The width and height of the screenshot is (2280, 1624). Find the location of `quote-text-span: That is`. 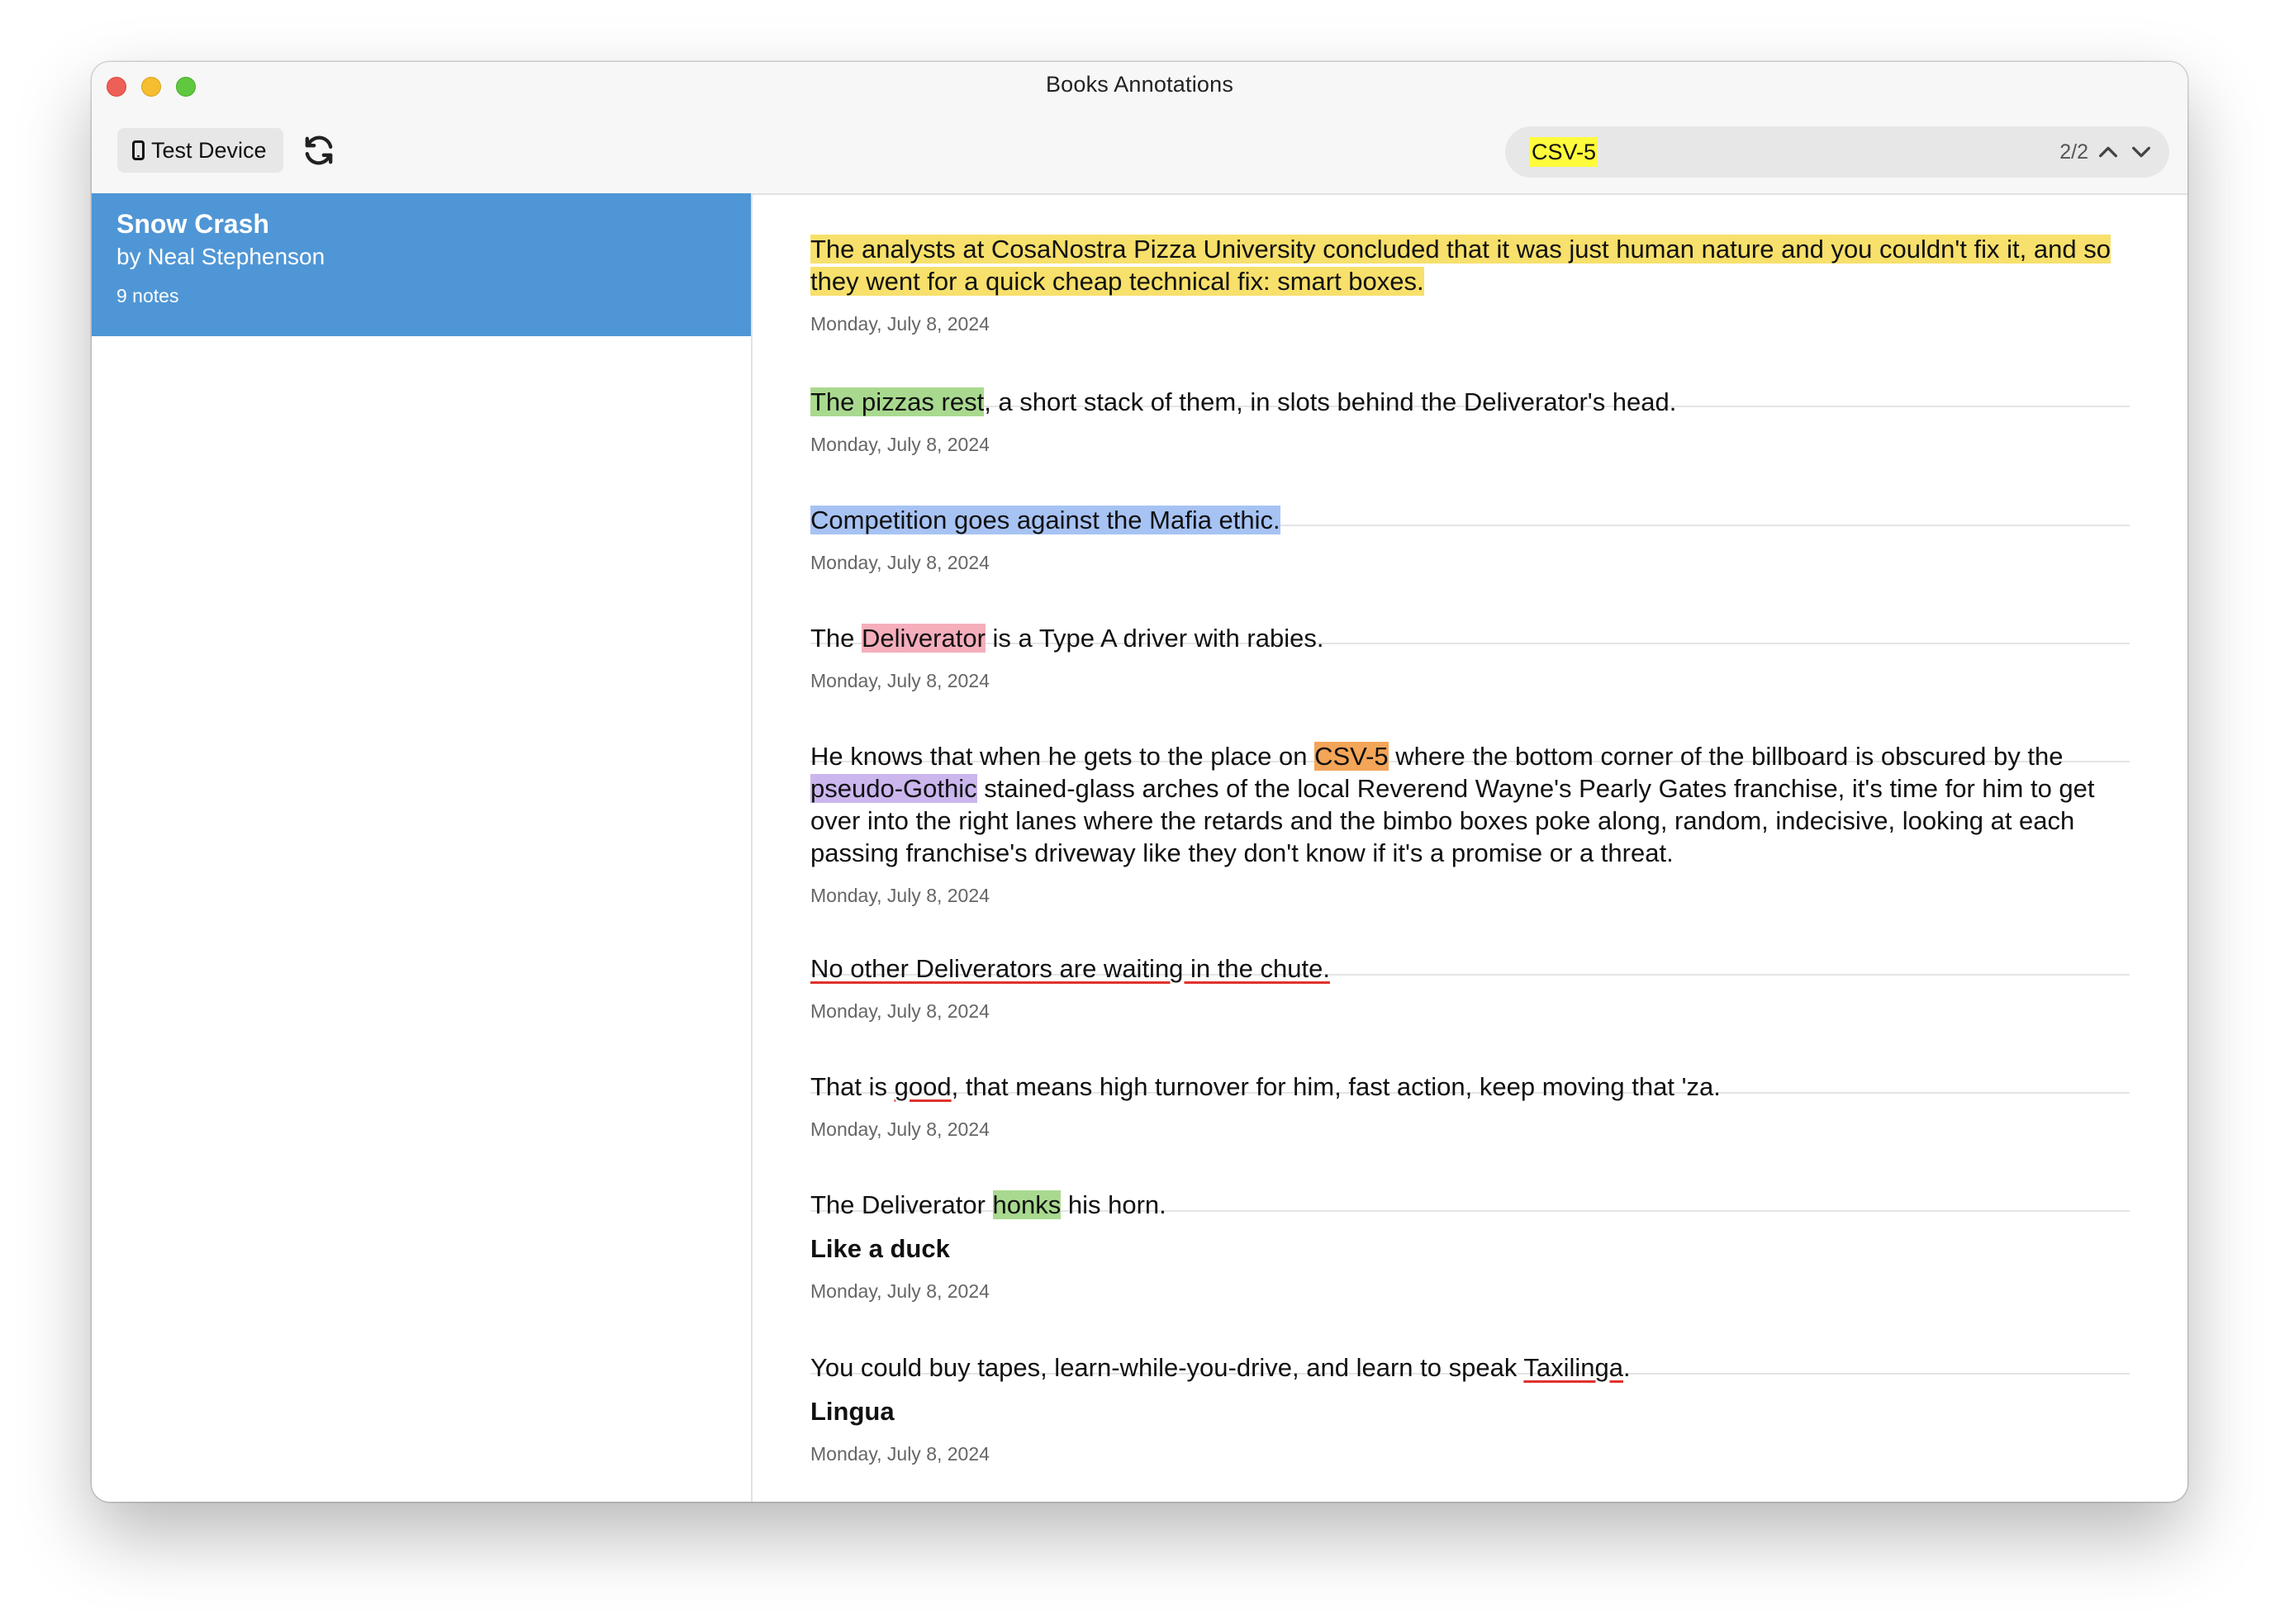

quote-text-span: That is is located at coordinates (852, 1086).